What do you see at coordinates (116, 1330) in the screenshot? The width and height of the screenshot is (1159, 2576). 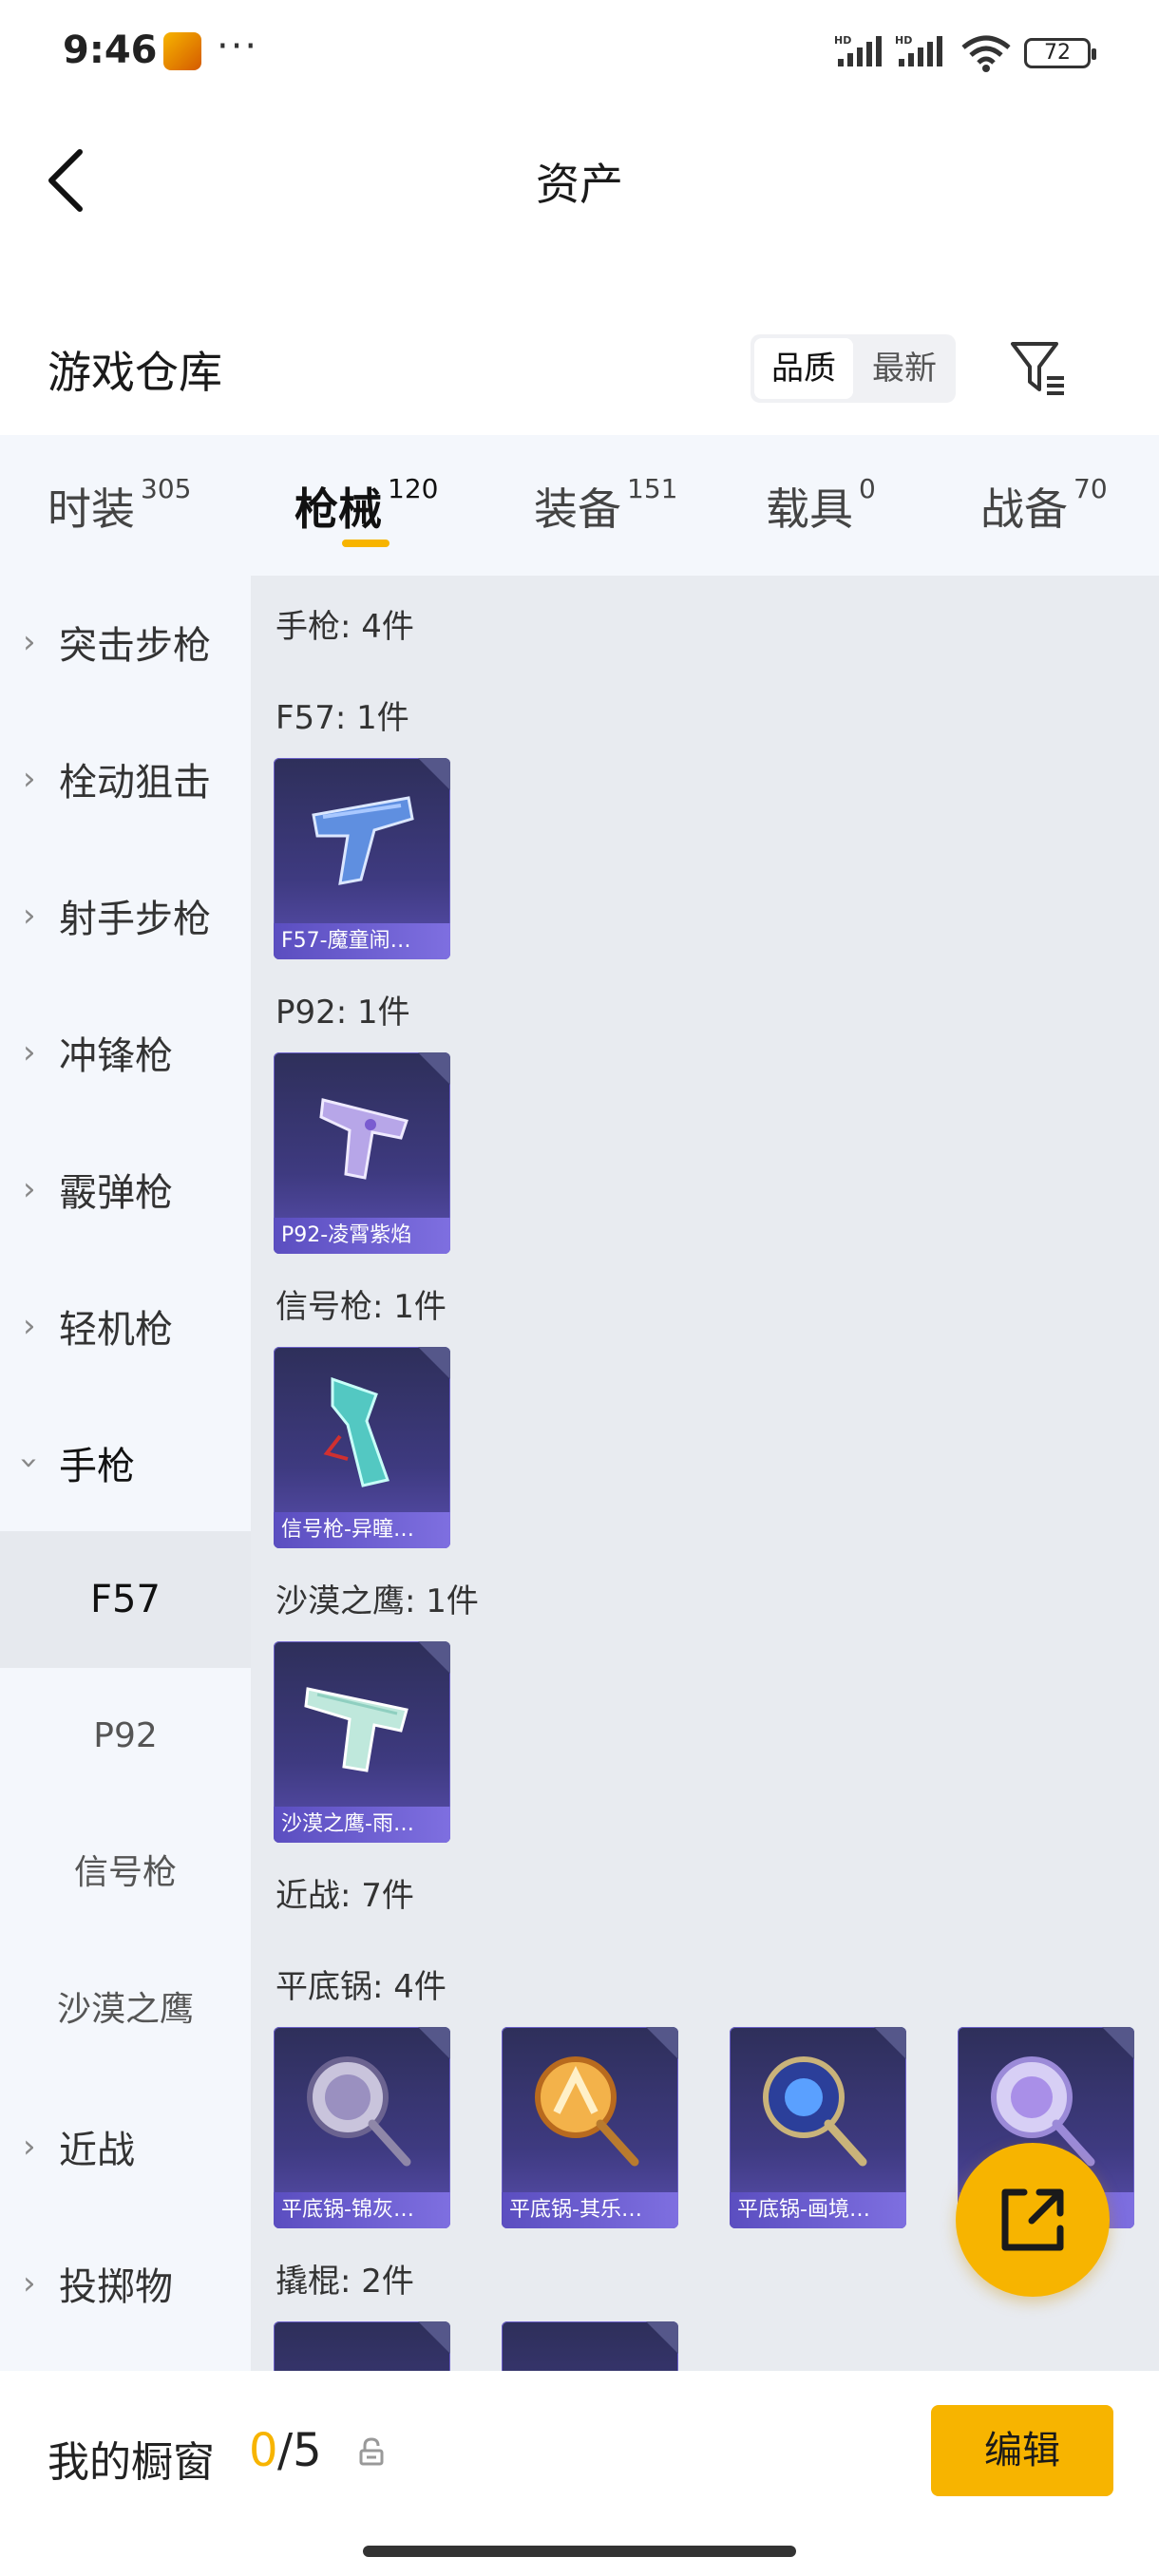 I see `sidebar-item-label: 轻机枪` at bounding box center [116, 1330].